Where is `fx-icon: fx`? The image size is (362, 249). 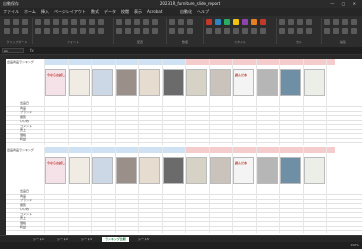 fx-icon: fx is located at coordinates (32, 50).